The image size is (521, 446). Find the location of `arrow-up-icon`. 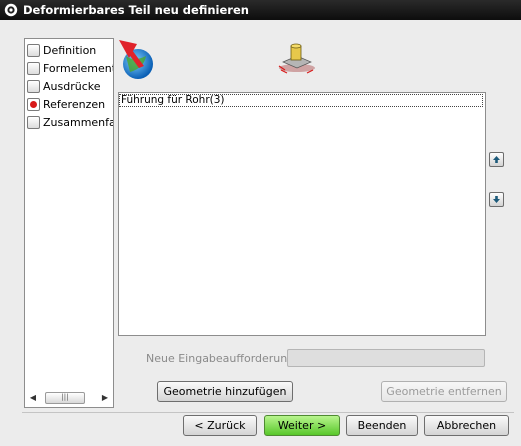

arrow-up-icon is located at coordinates (496, 159).